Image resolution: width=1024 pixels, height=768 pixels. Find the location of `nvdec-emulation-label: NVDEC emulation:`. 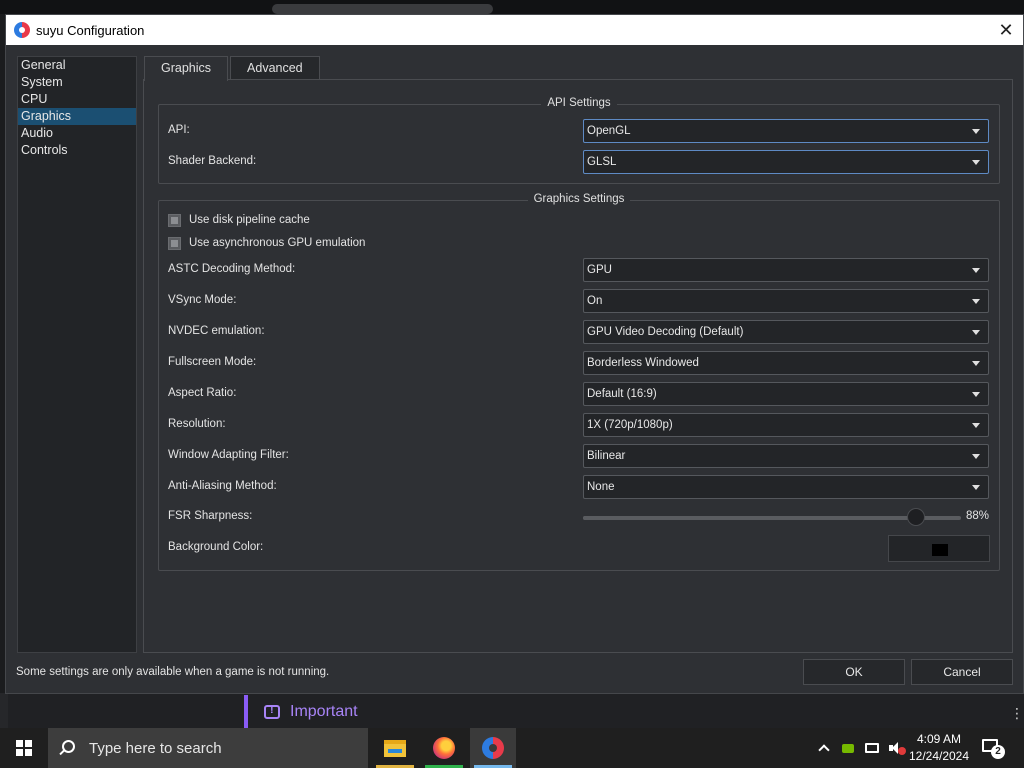

nvdec-emulation-label: NVDEC emulation: is located at coordinates (216, 331).